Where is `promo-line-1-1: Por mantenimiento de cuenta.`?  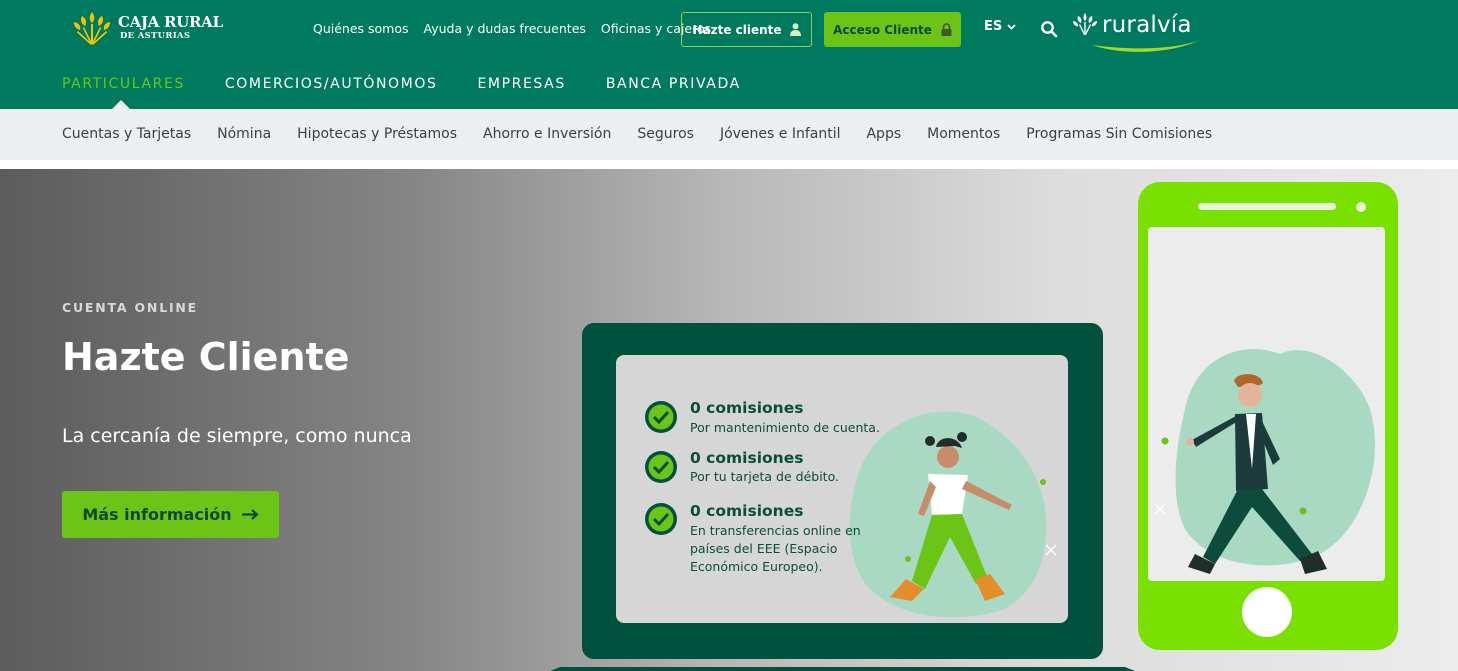
promo-line-1-1: Por mantenimiento de cuenta. is located at coordinates (785, 427).